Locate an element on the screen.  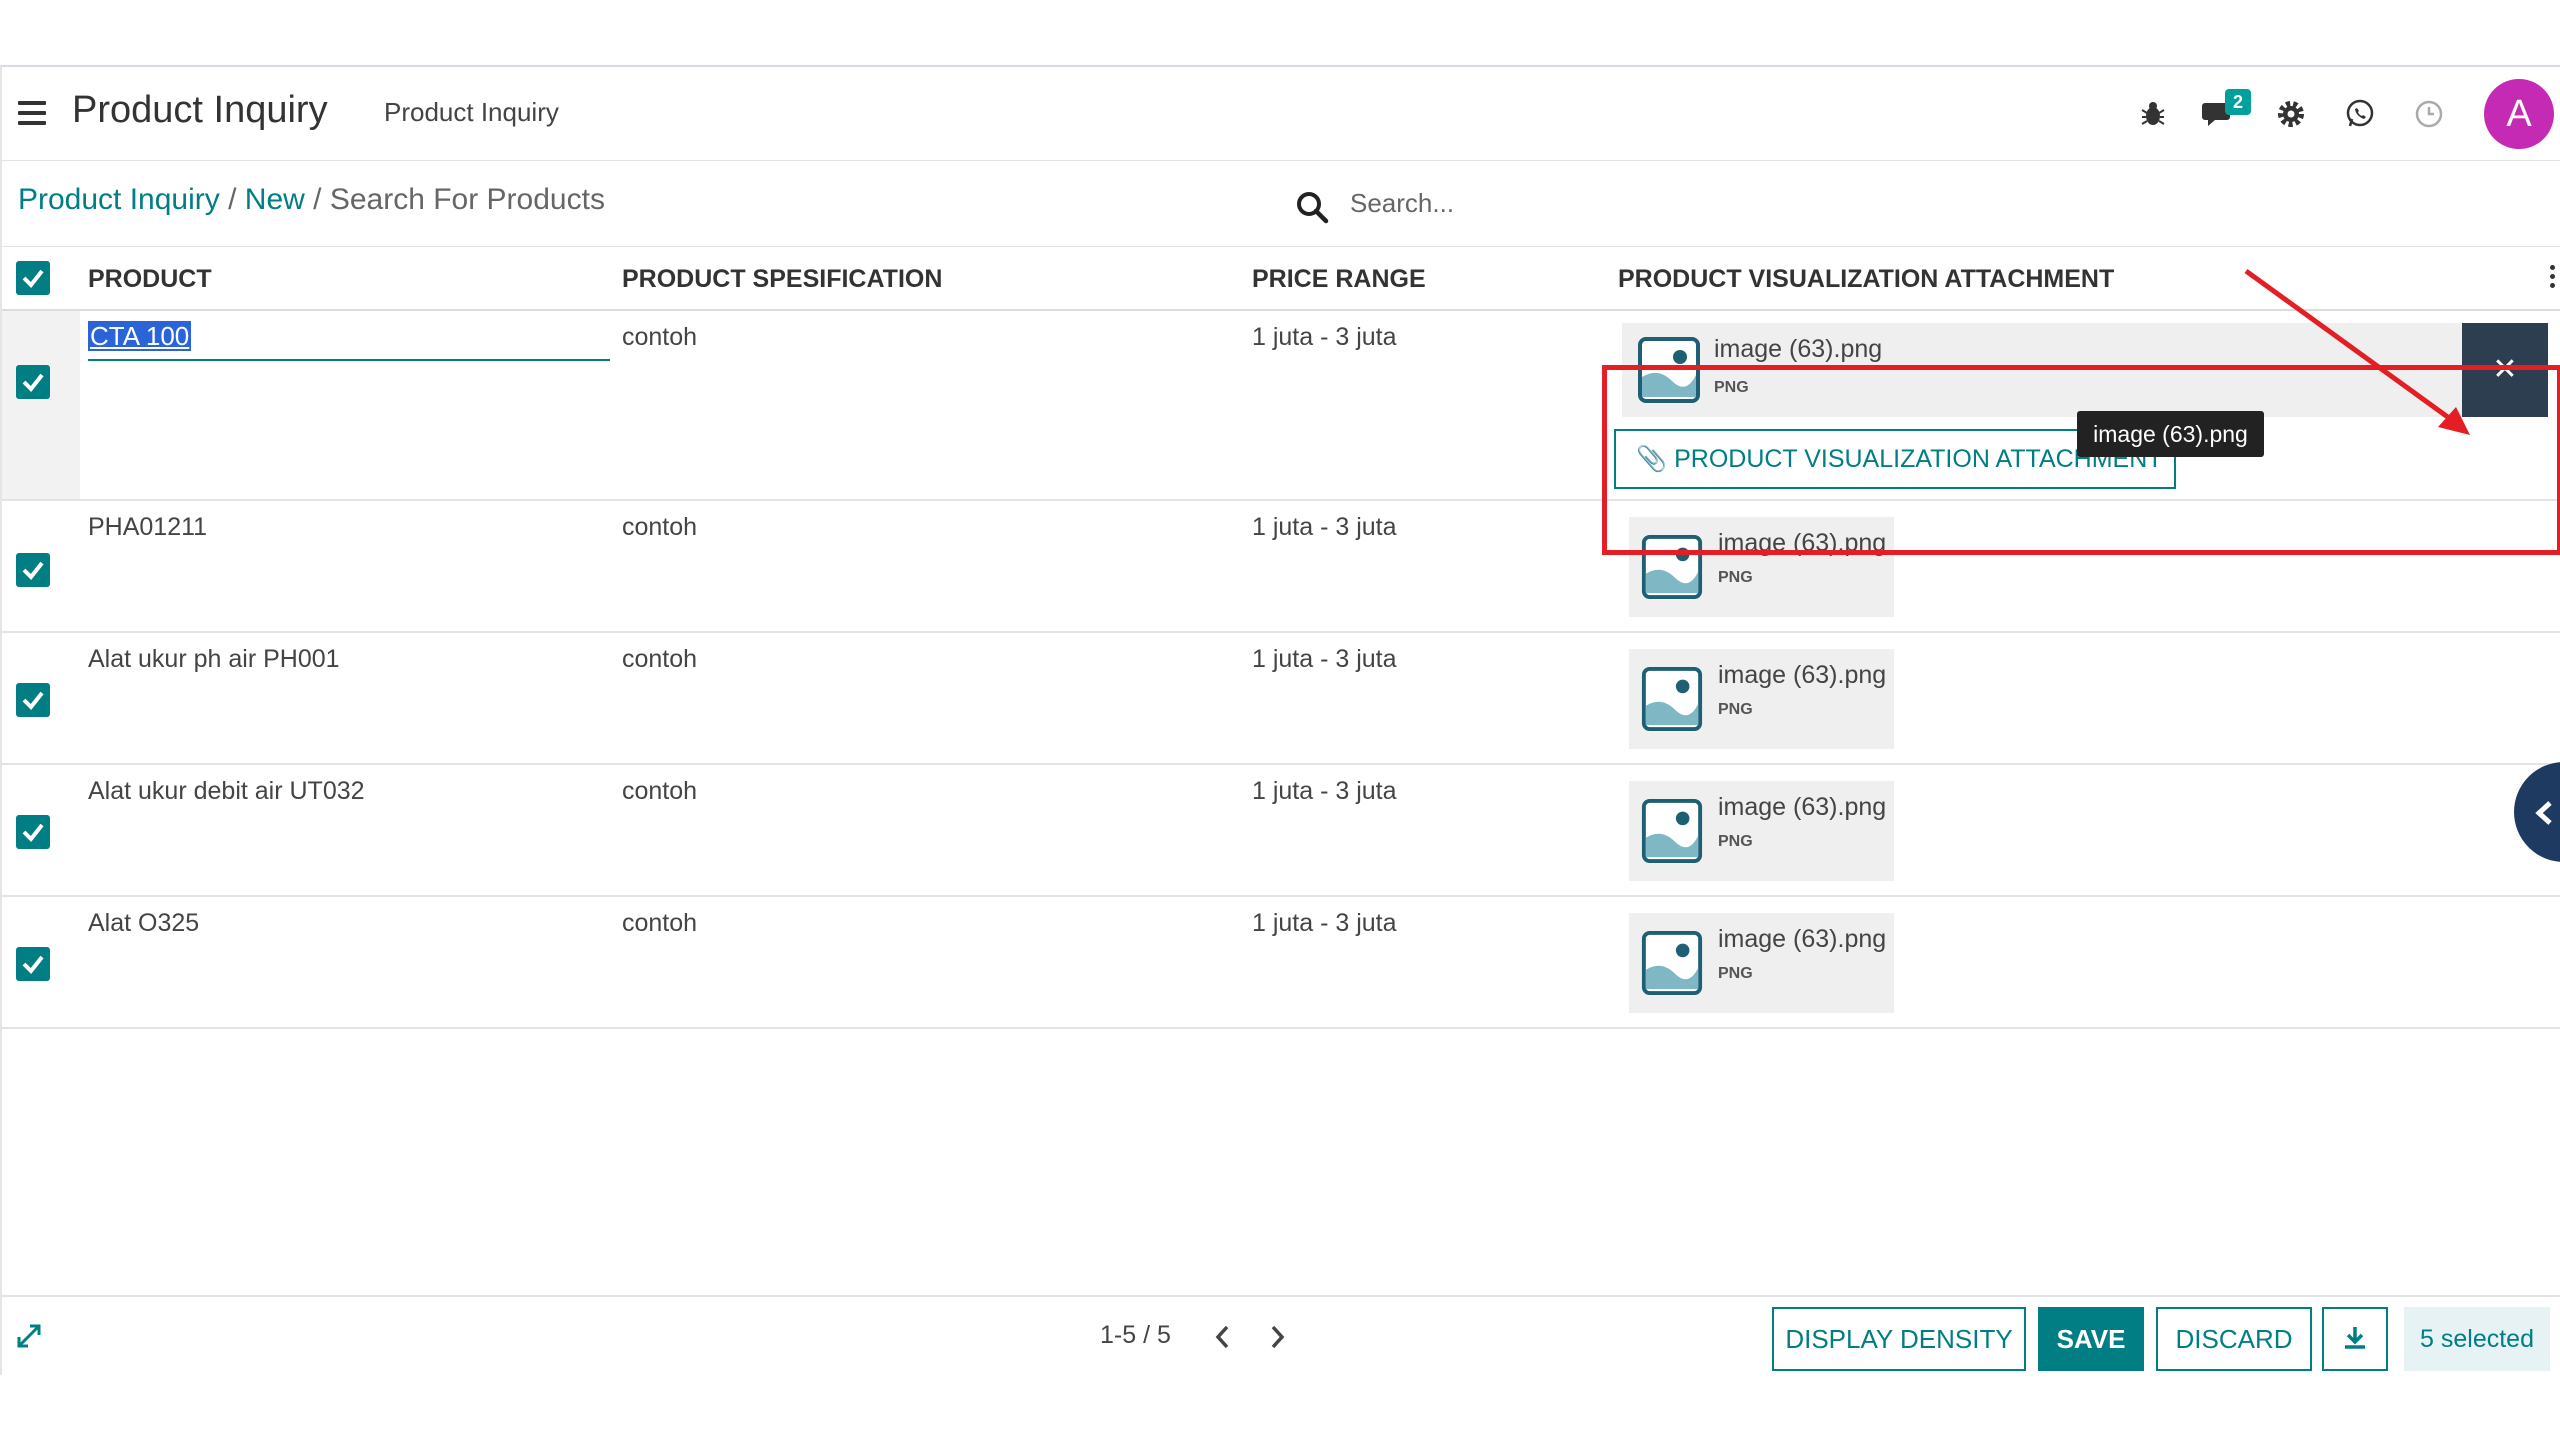
breadcrumb-current: Search For Products is located at coordinates (467, 199).